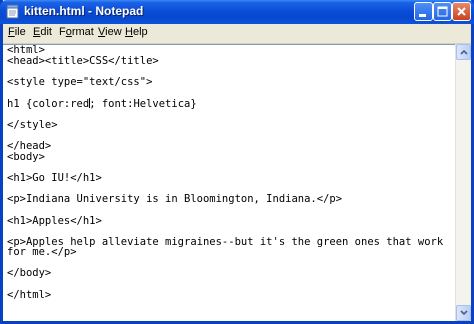 The image size is (474, 324). I want to click on minimize-button, so click(423, 11).